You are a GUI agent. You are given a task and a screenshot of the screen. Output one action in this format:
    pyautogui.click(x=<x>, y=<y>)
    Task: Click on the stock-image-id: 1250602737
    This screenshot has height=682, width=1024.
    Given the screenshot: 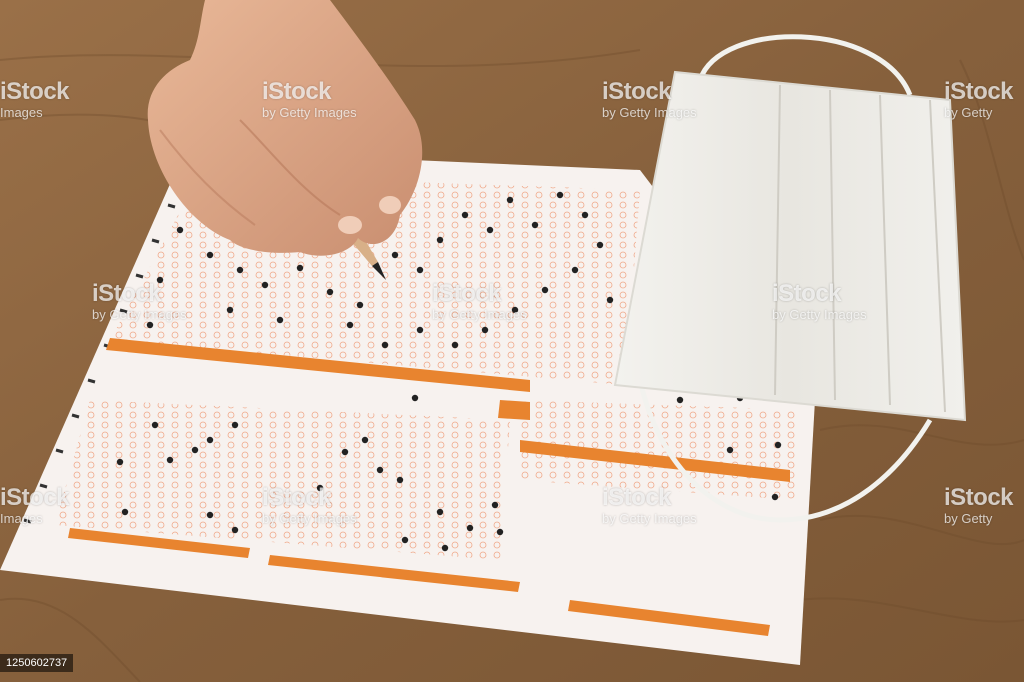 What is the action you would take?
    pyautogui.click(x=37, y=663)
    